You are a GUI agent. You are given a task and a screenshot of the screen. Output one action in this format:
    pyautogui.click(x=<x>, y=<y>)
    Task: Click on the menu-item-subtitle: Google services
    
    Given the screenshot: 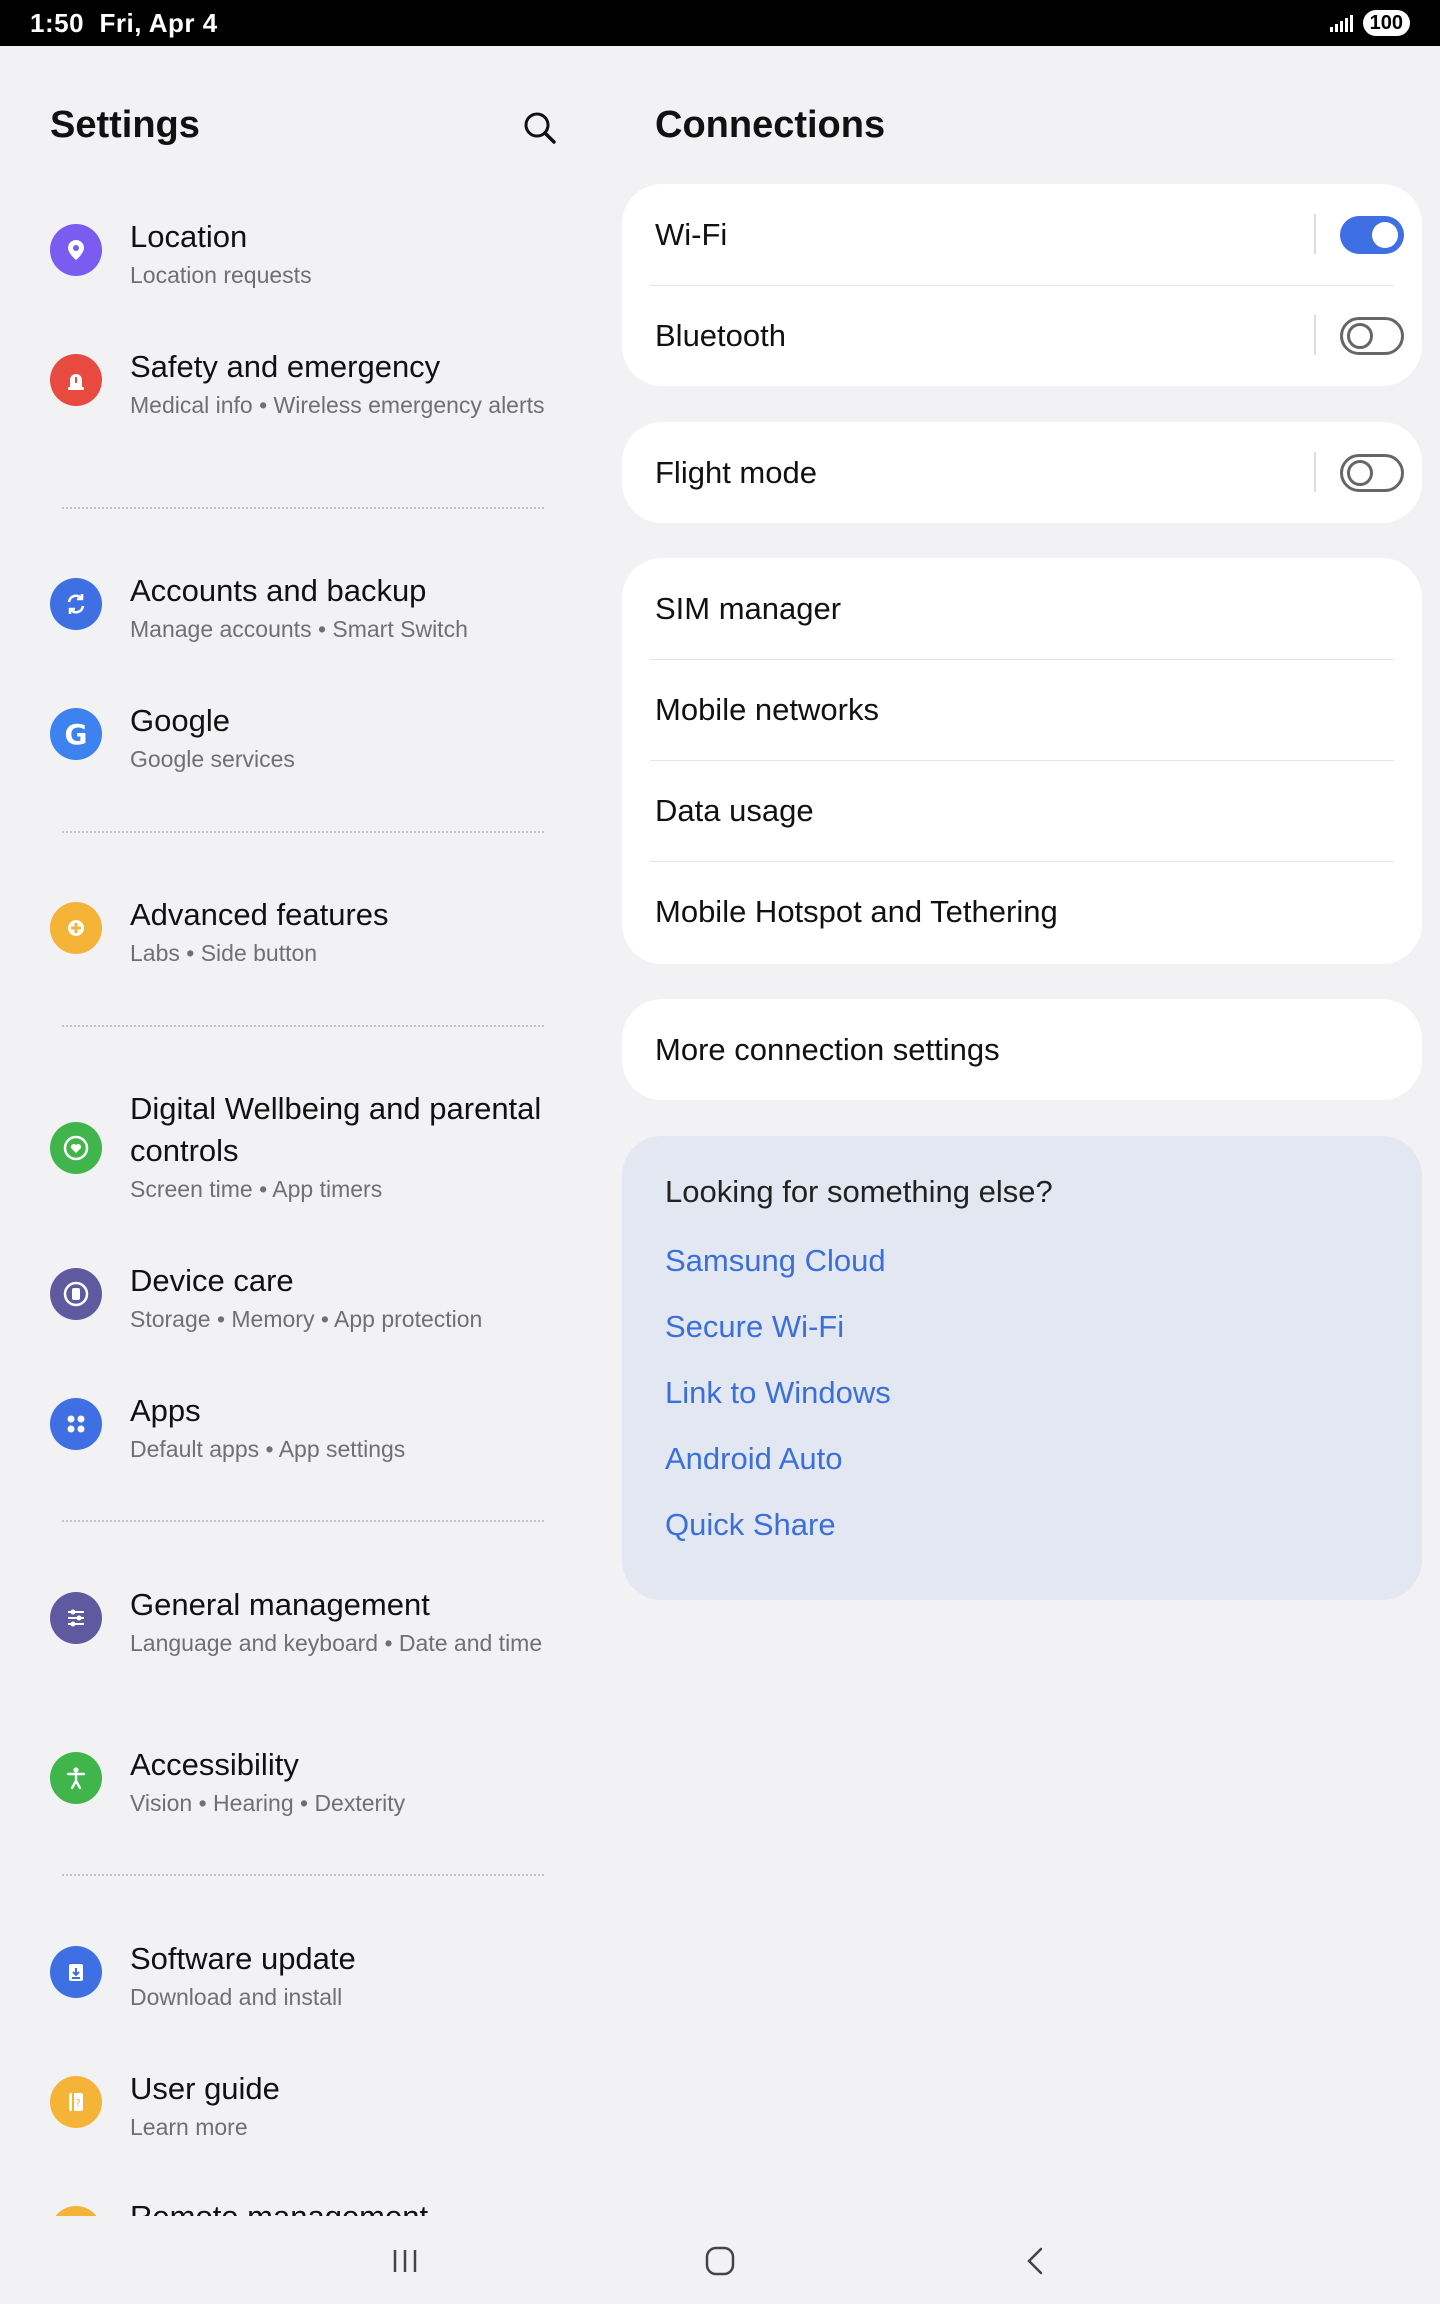 What is the action you would take?
    pyautogui.click(x=212, y=759)
    